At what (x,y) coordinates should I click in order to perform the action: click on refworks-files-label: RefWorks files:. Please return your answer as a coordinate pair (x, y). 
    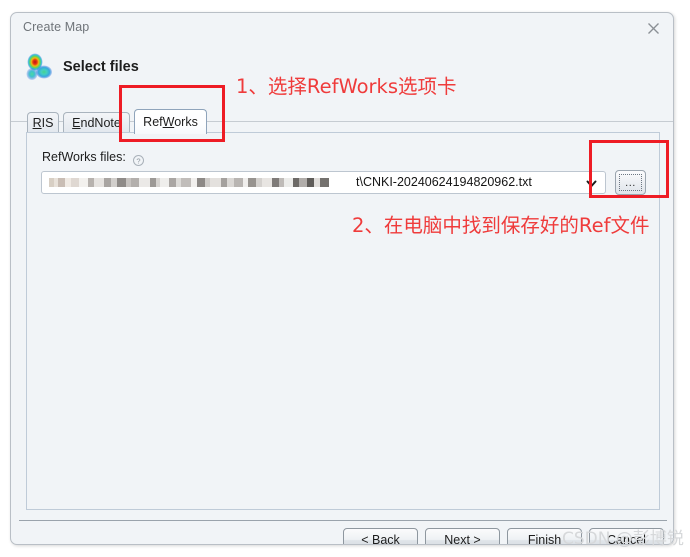
    Looking at the image, I should click on (84, 157).